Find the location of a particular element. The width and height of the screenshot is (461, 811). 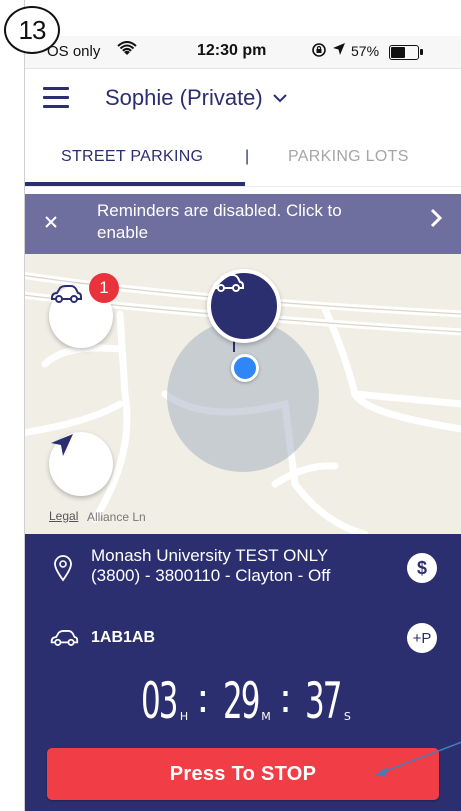

license-plate: 1AB1AB is located at coordinates (123, 637).